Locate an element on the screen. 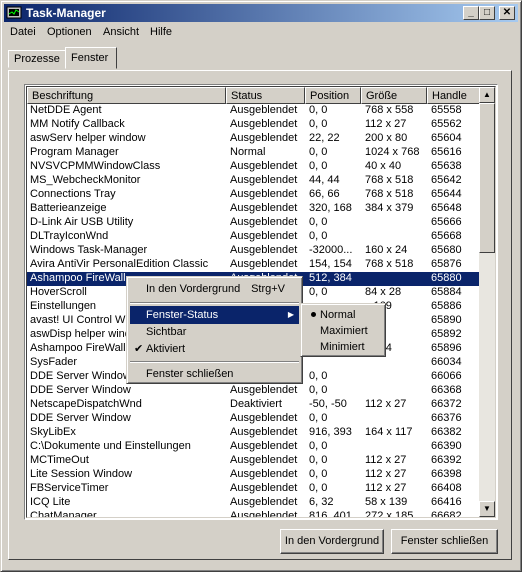 This screenshot has height=572, width=522. menu-optionen: Optionen is located at coordinates (69, 32).